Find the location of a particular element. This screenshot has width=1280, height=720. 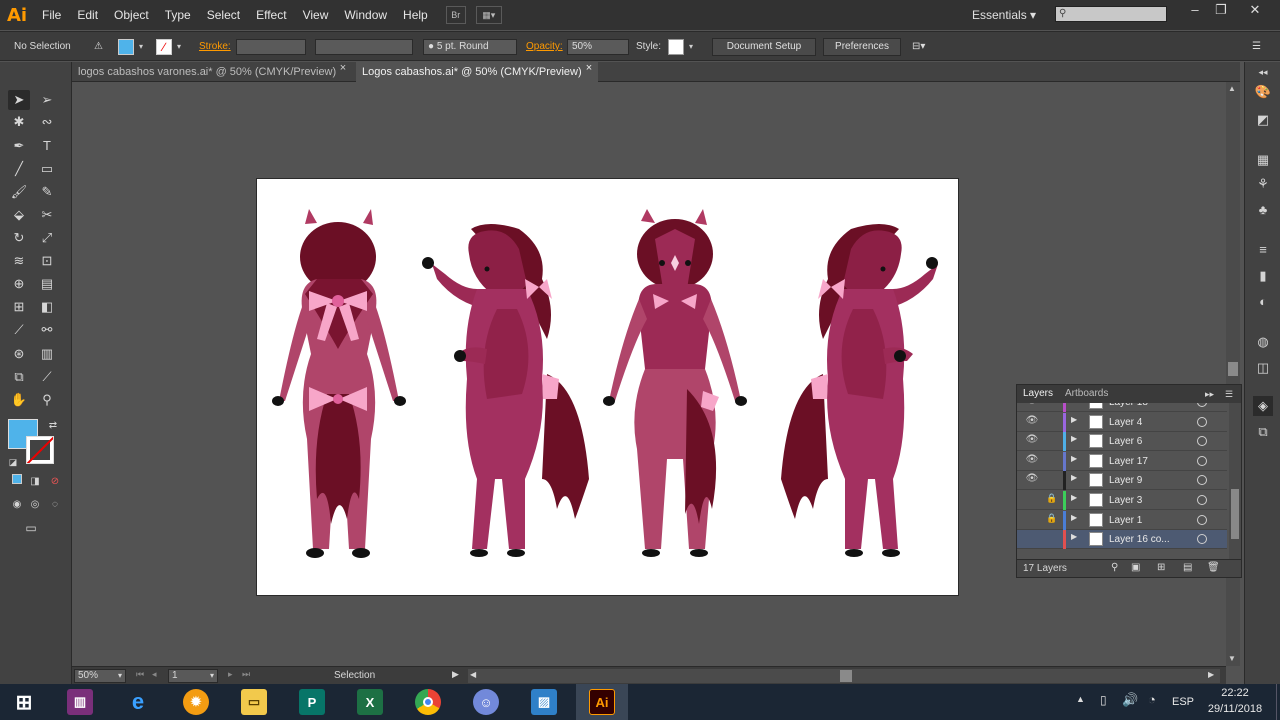

taskbar-settings-app: ✹ is located at coordinates (196, 702).